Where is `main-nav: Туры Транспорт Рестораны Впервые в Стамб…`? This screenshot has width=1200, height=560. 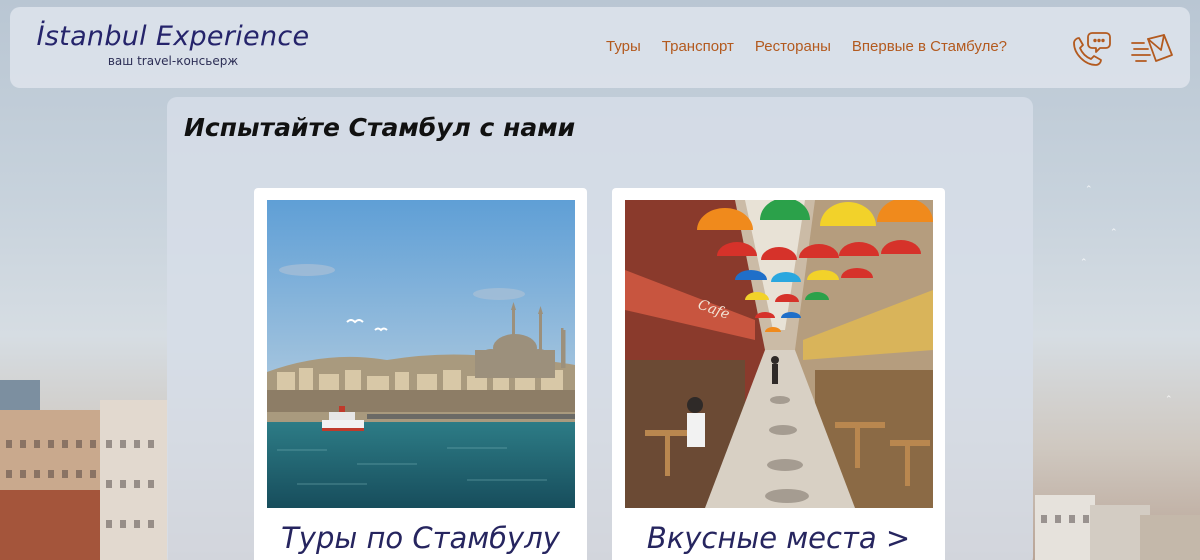 main-nav: Туры Транспорт Рестораны Впервые в Стамб… is located at coordinates (817, 46).